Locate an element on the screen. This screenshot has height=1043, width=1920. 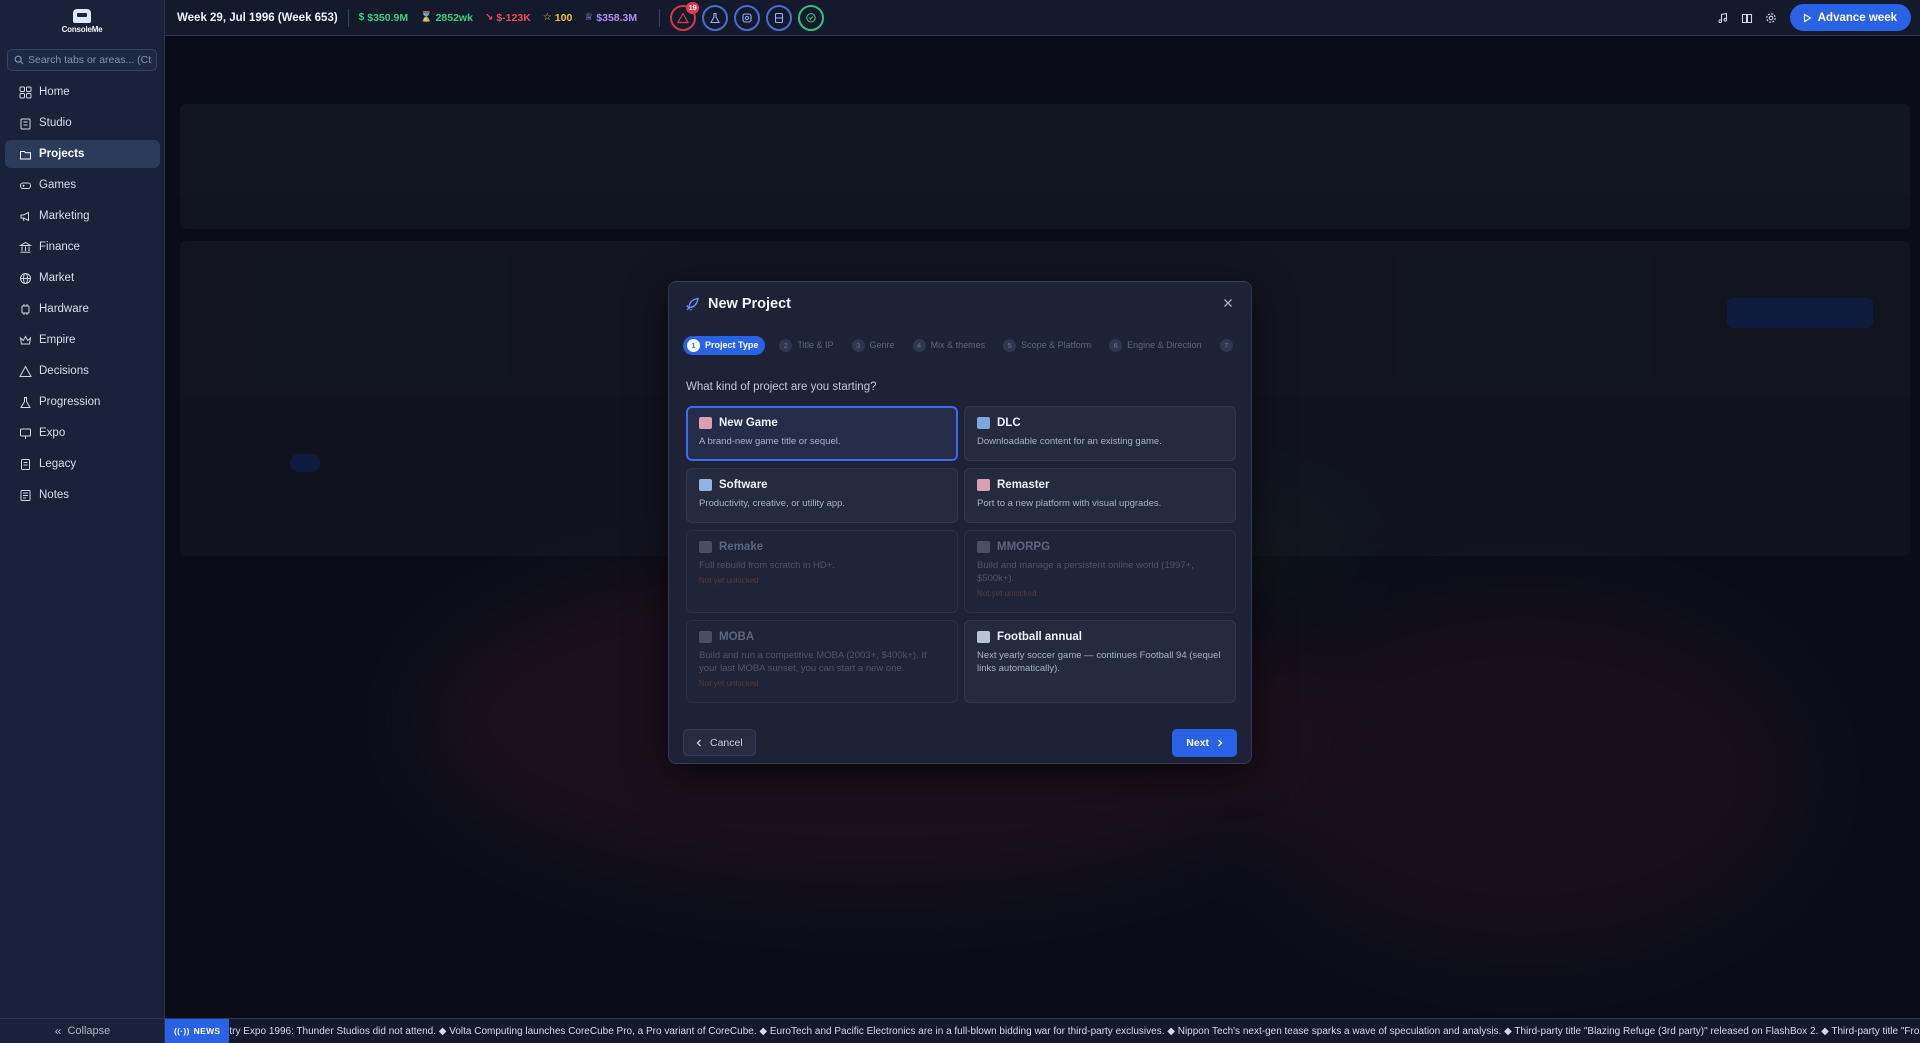
alerts-button: 19 is located at coordinates (685, 16).